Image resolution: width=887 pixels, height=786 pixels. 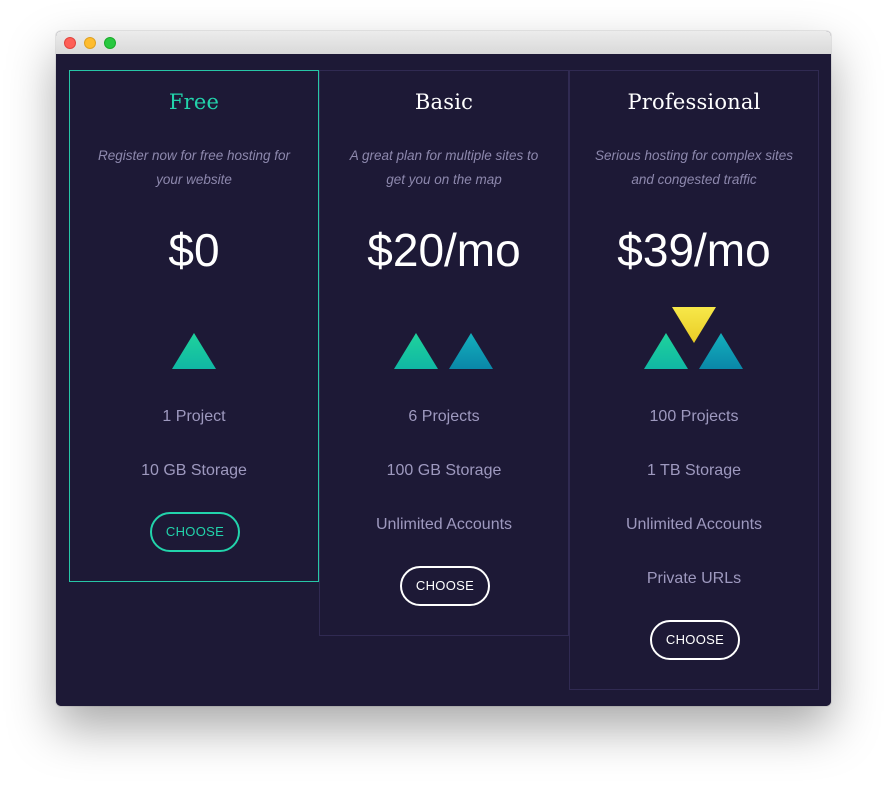 I want to click on feature-projects: 1 Project, so click(x=194, y=416).